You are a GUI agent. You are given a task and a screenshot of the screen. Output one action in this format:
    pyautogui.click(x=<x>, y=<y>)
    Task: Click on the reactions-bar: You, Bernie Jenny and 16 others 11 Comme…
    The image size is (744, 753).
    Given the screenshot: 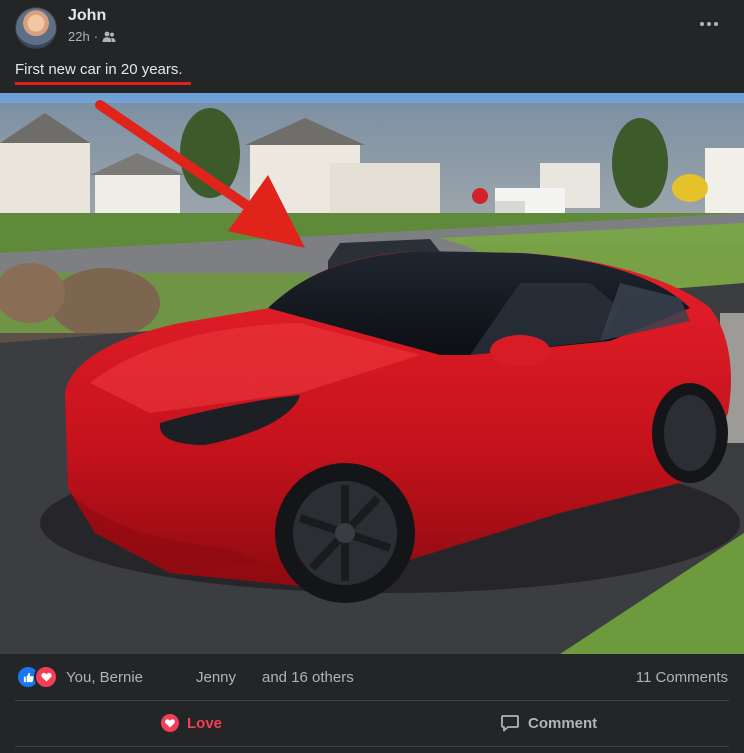 What is the action you would take?
    pyautogui.click(x=372, y=677)
    